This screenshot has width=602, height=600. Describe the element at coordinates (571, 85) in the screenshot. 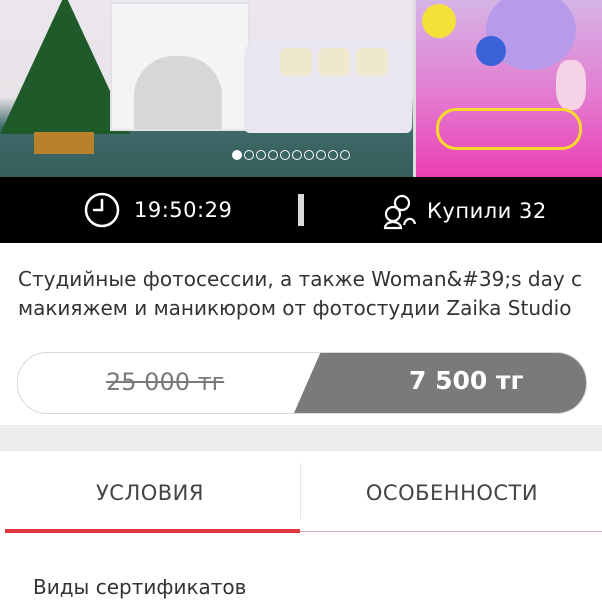

I see `heart-shelf-image` at that location.